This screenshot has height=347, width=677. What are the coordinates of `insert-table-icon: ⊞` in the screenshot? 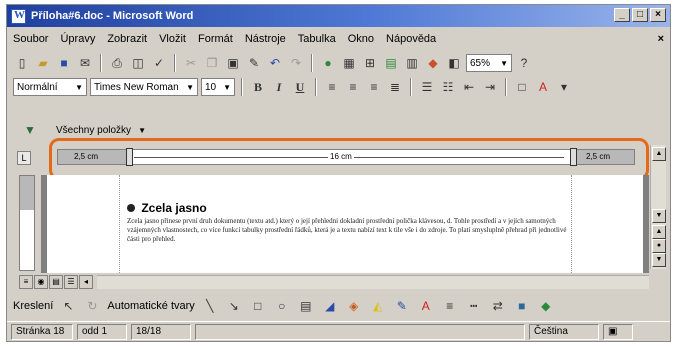 It's located at (370, 63).